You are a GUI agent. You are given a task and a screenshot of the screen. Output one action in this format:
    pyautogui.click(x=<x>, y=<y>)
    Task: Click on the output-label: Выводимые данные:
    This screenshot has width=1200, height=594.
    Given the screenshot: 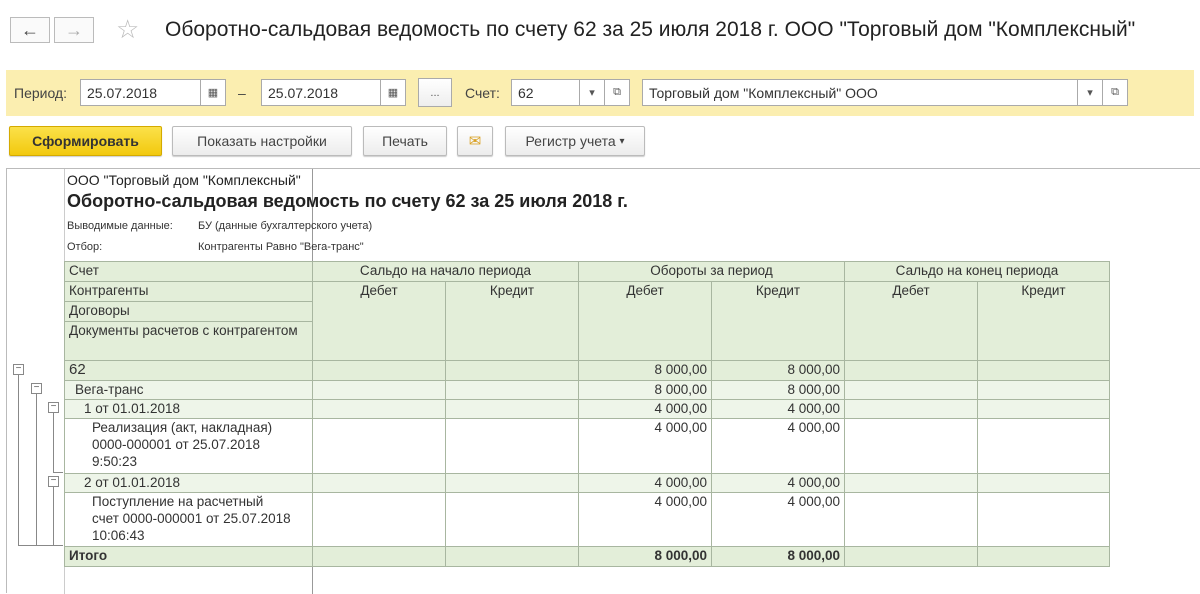 What is the action you would take?
    pyautogui.click(x=120, y=226)
    